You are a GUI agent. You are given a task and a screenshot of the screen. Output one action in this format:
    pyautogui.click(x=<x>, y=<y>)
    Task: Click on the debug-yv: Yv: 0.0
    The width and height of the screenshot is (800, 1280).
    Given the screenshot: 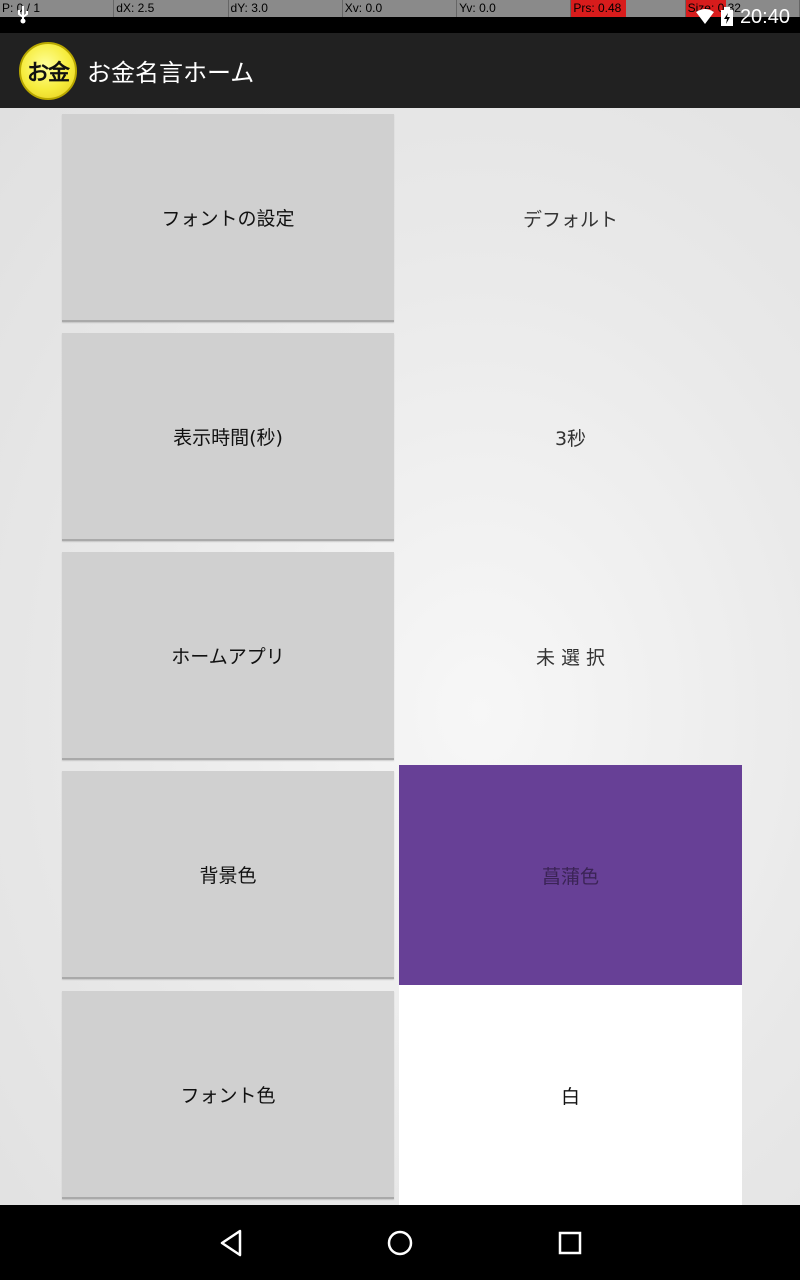 What is the action you would take?
    pyautogui.click(x=514, y=8)
    